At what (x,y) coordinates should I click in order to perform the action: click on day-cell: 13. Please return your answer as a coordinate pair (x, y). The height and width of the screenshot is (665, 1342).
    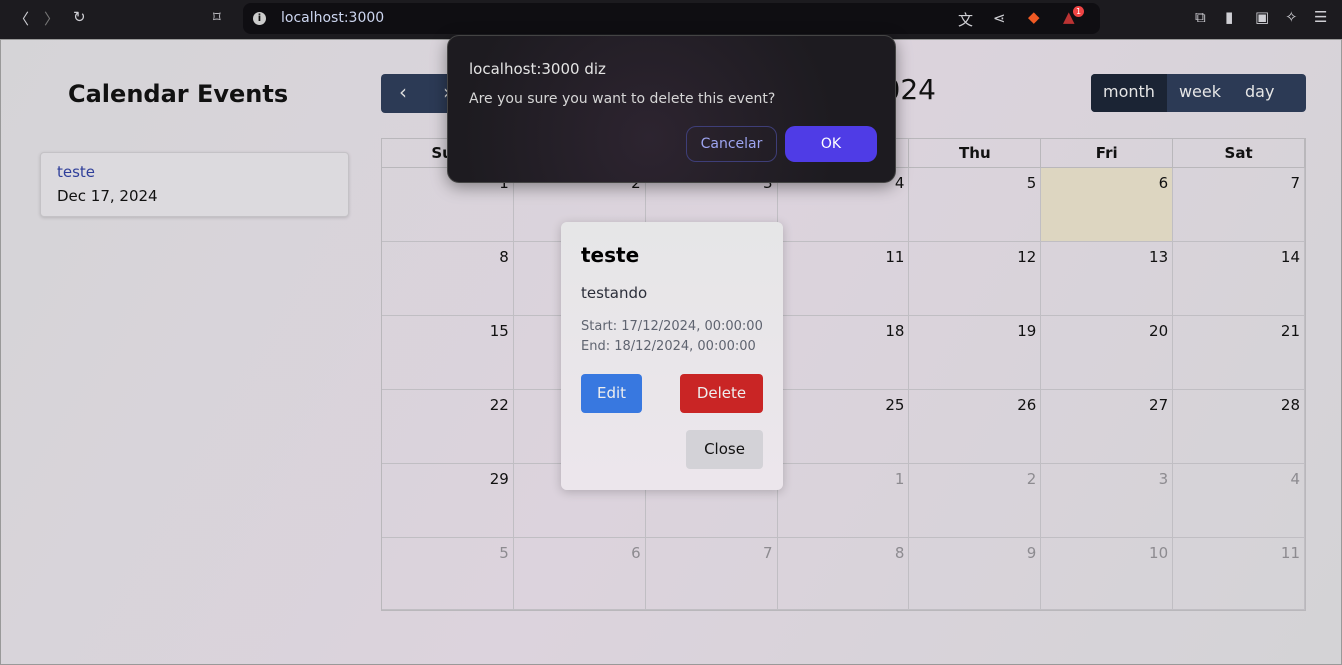
    Looking at the image, I should click on (1107, 279).